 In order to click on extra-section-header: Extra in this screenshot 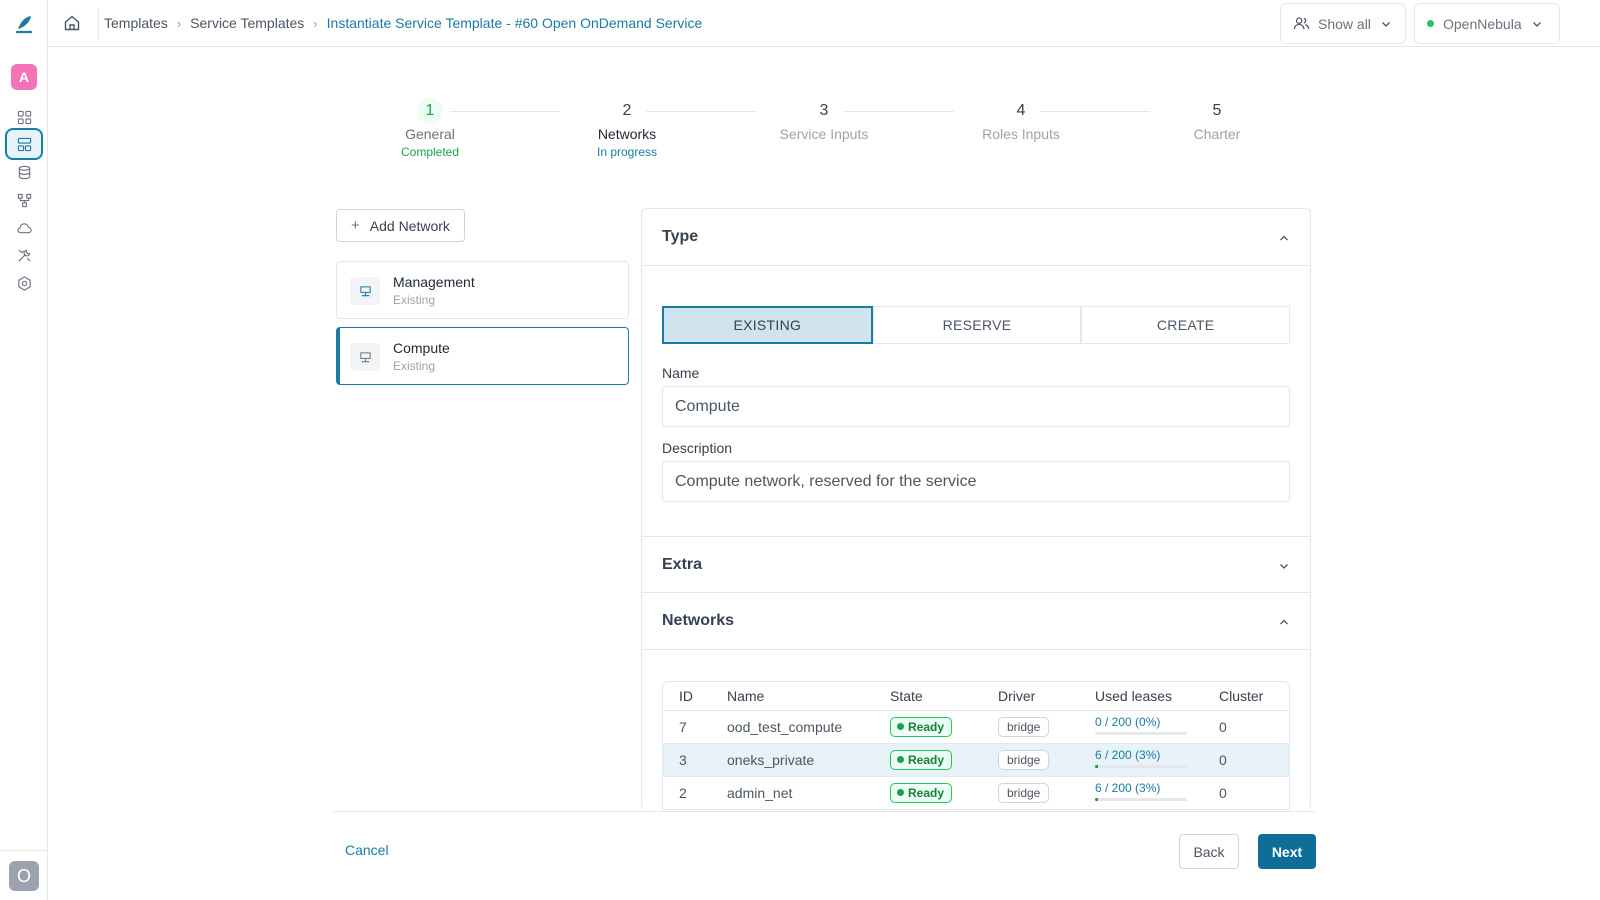, I will do `click(976, 564)`.